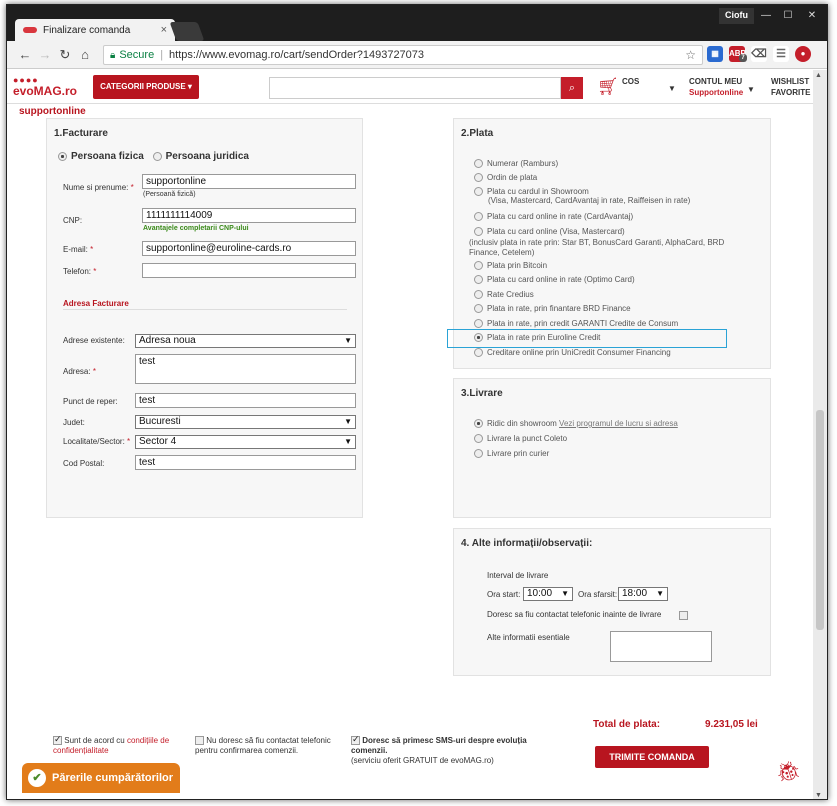 The height and width of the screenshot is (806, 837). I want to click on address-textarea: test, so click(245, 369).